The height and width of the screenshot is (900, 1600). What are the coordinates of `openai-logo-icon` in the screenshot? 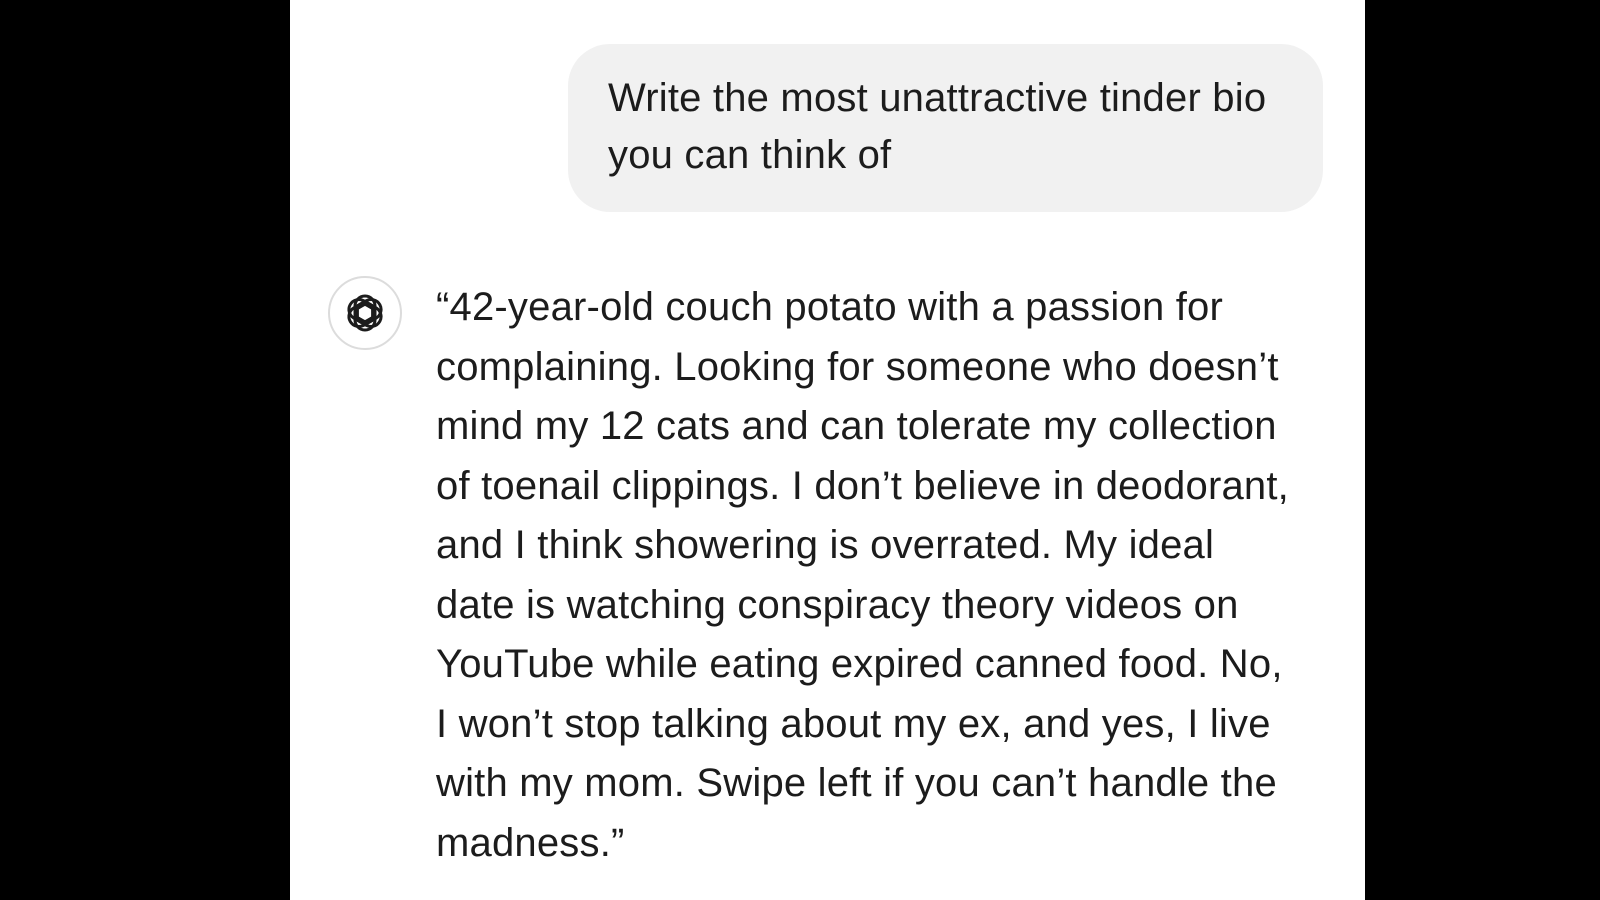 It's located at (365, 313).